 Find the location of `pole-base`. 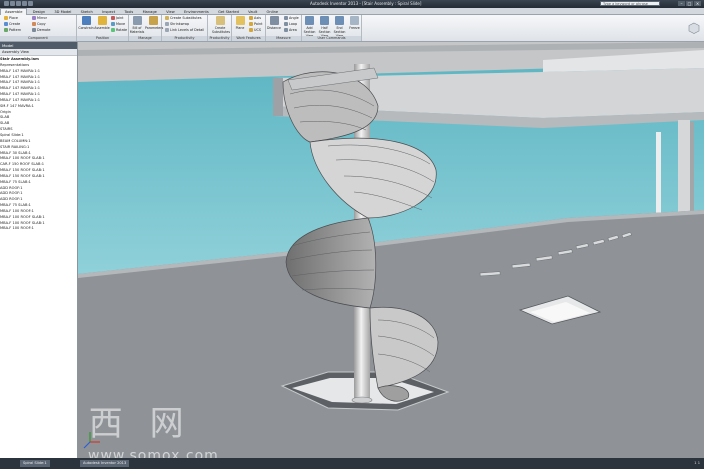

pole-base is located at coordinates (362, 400).